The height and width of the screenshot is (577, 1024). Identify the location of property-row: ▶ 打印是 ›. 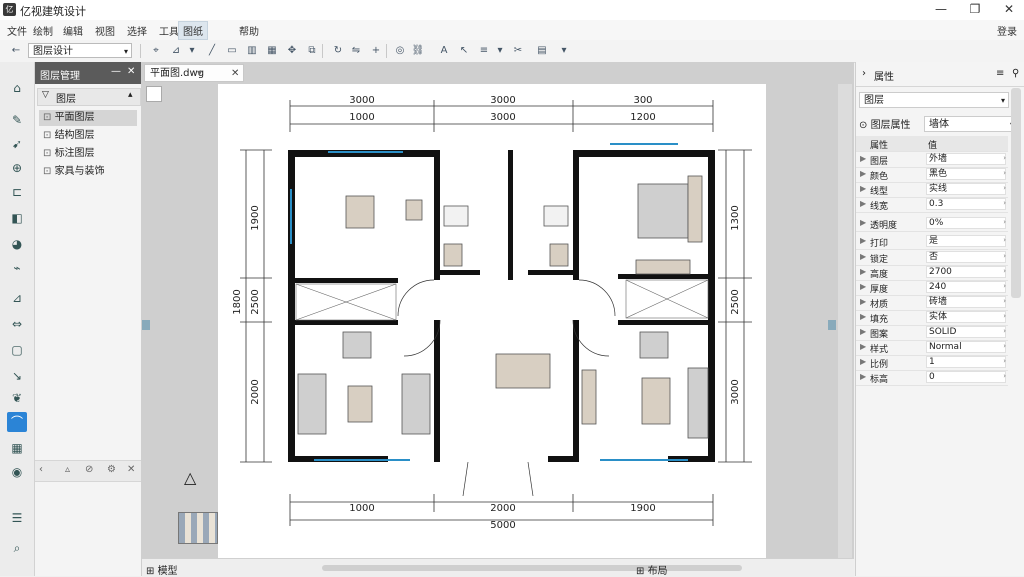
(932, 242).